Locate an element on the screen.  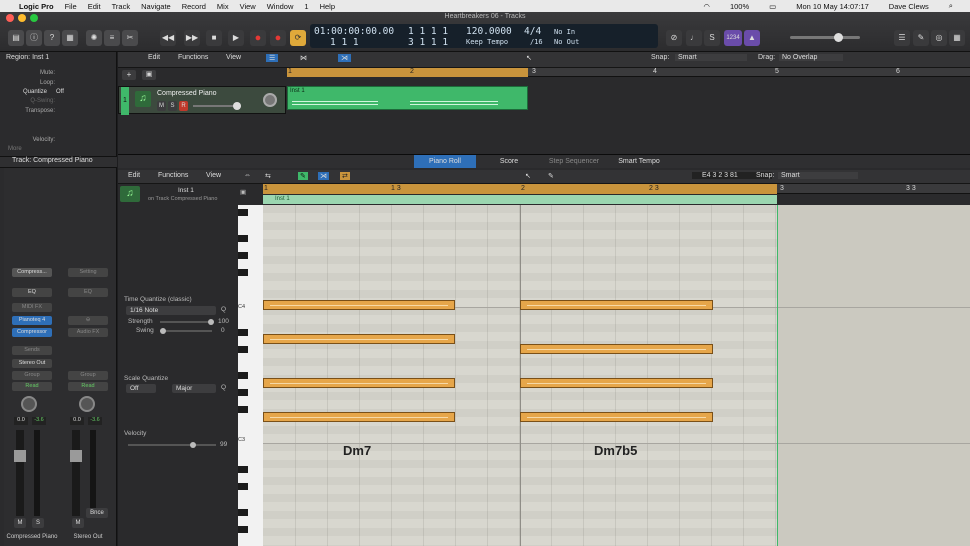
pr-ruler: 1 1 3 2 2 3 3 3 3 is located at coordinates (616, 189).